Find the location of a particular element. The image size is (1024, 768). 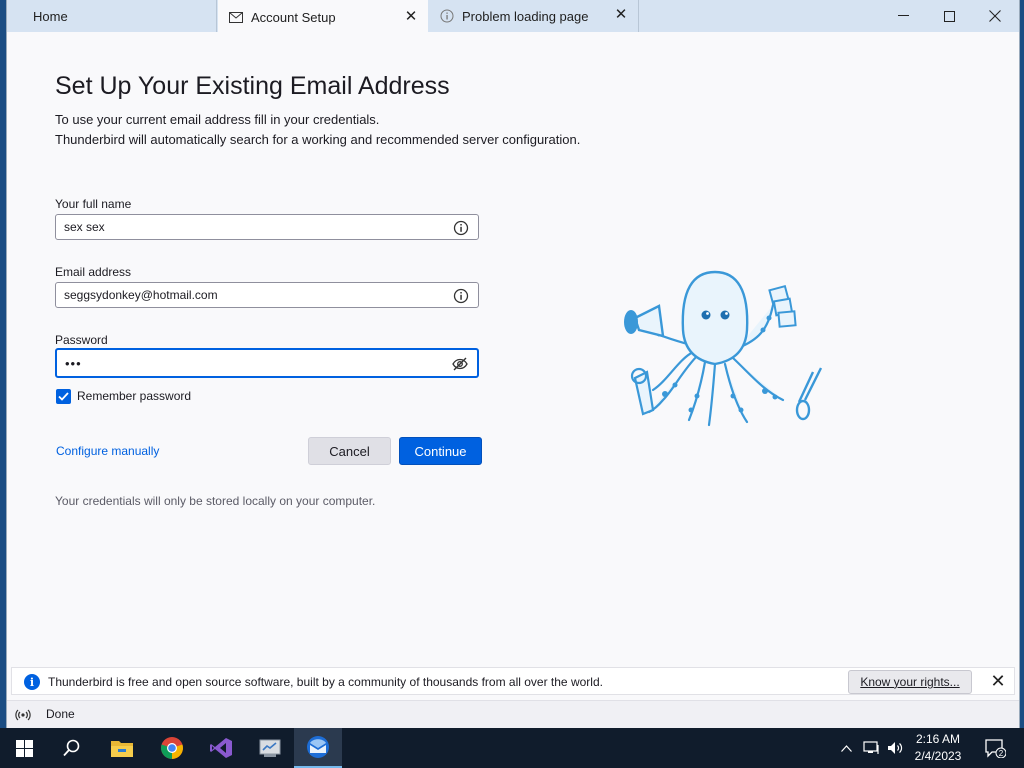

clock-time: 2:16 AM is located at coordinates (938, 739).